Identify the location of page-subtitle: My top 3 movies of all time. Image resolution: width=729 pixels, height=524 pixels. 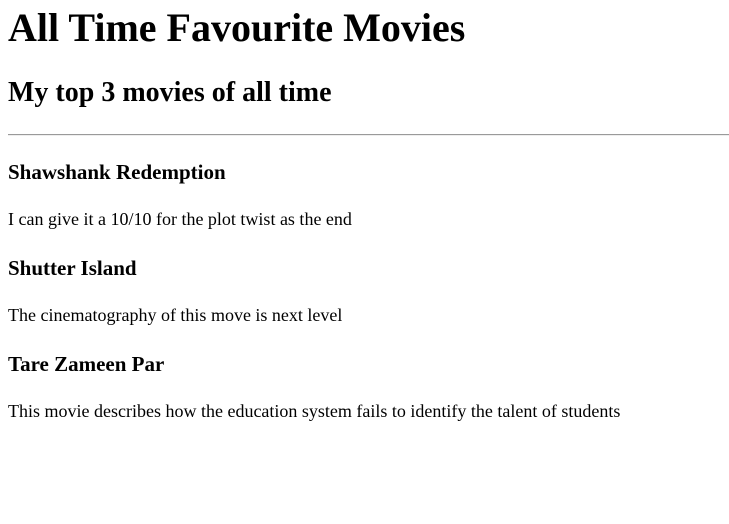
(170, 92).